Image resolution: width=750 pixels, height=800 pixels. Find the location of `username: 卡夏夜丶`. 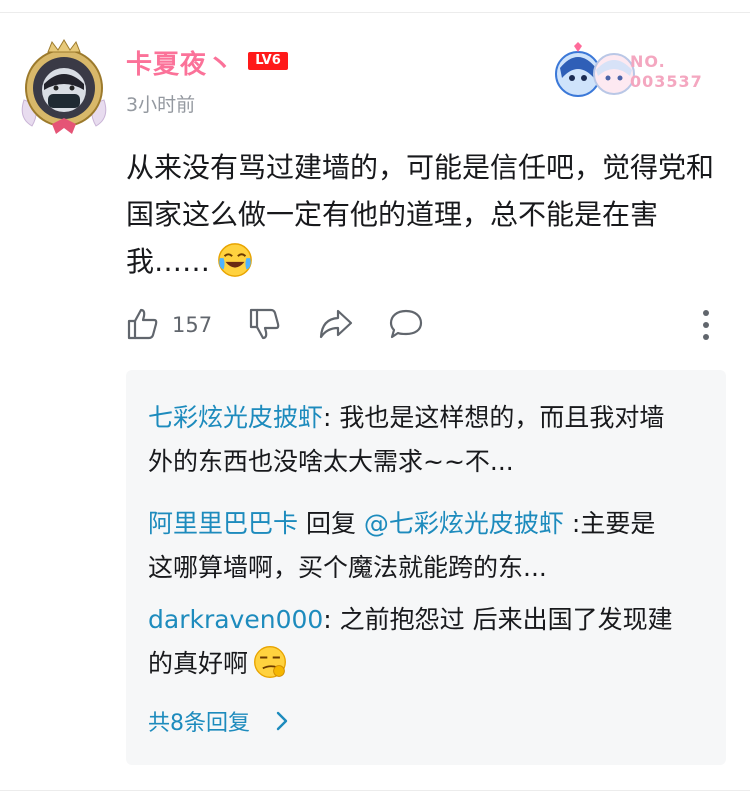

username: 卡夏夜丶 is located at coordinates (180, 62).